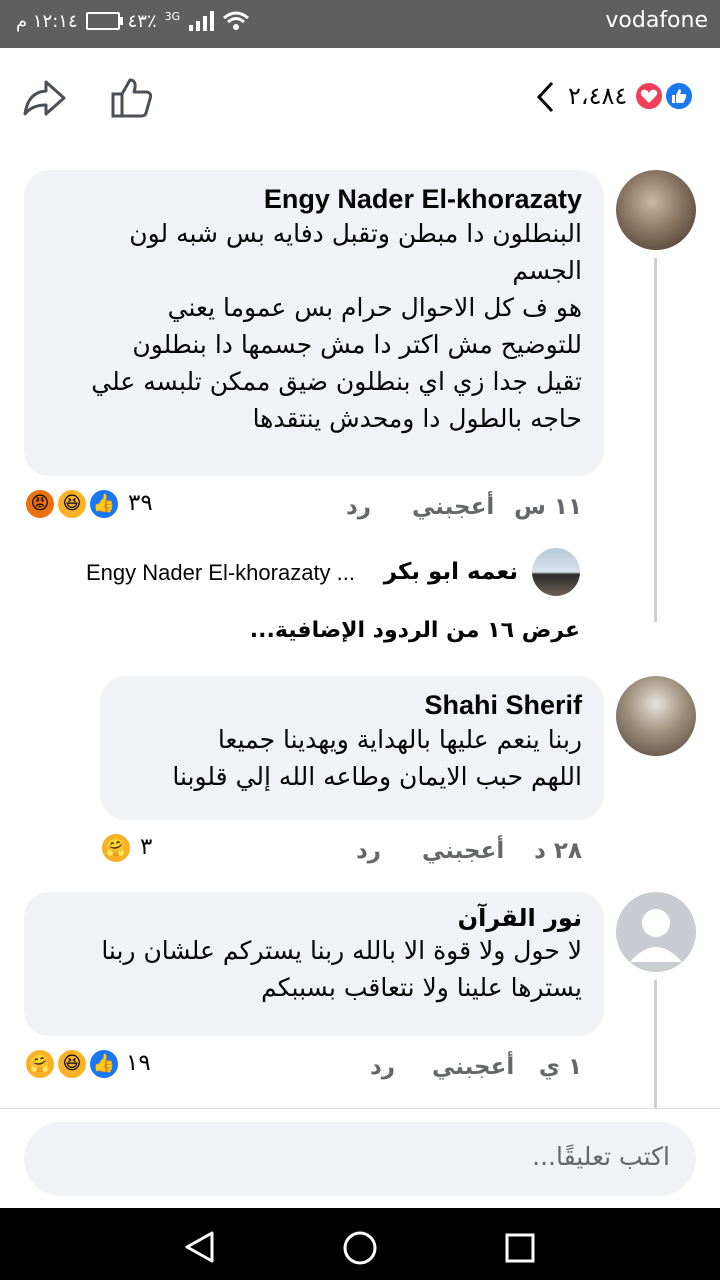 The height and width of the screenshot is (1280, 720). I want to click on nav-back-icon, so click(199, 1247).